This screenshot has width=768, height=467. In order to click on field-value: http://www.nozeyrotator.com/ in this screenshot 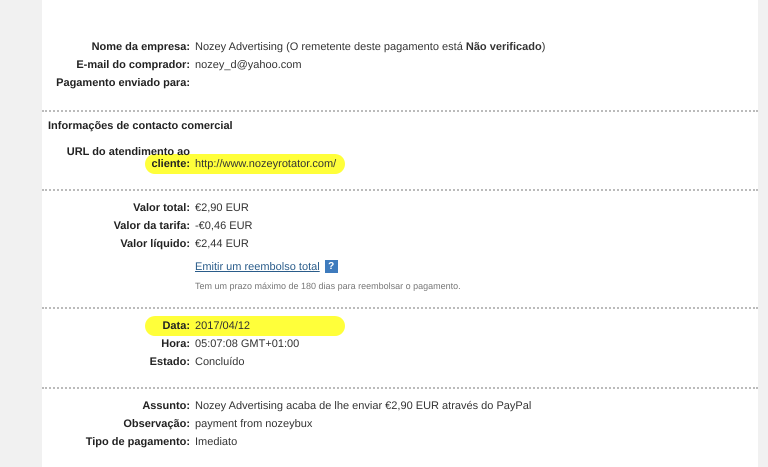, I will do `click(265, 164)`.